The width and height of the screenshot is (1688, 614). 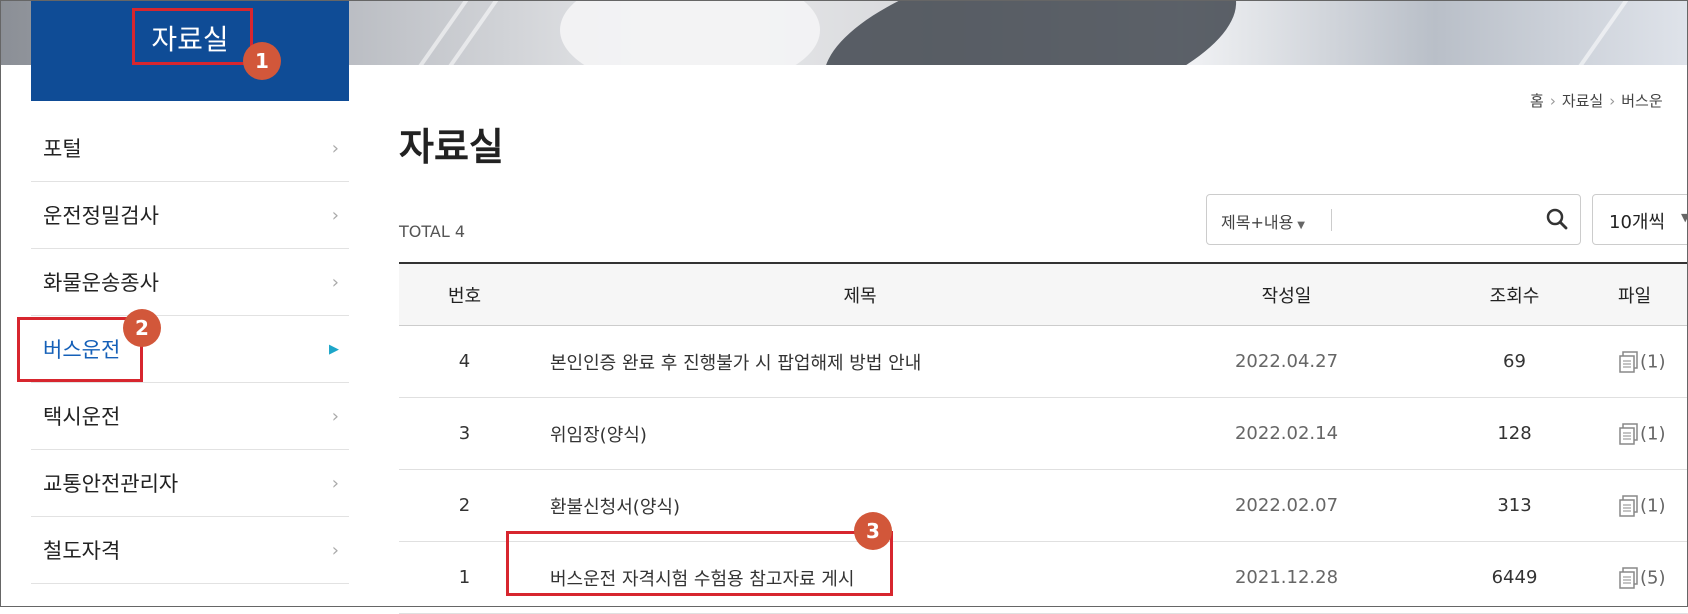 I want to click on sidebar-item-label: 포털, so click(x=62, y=149).